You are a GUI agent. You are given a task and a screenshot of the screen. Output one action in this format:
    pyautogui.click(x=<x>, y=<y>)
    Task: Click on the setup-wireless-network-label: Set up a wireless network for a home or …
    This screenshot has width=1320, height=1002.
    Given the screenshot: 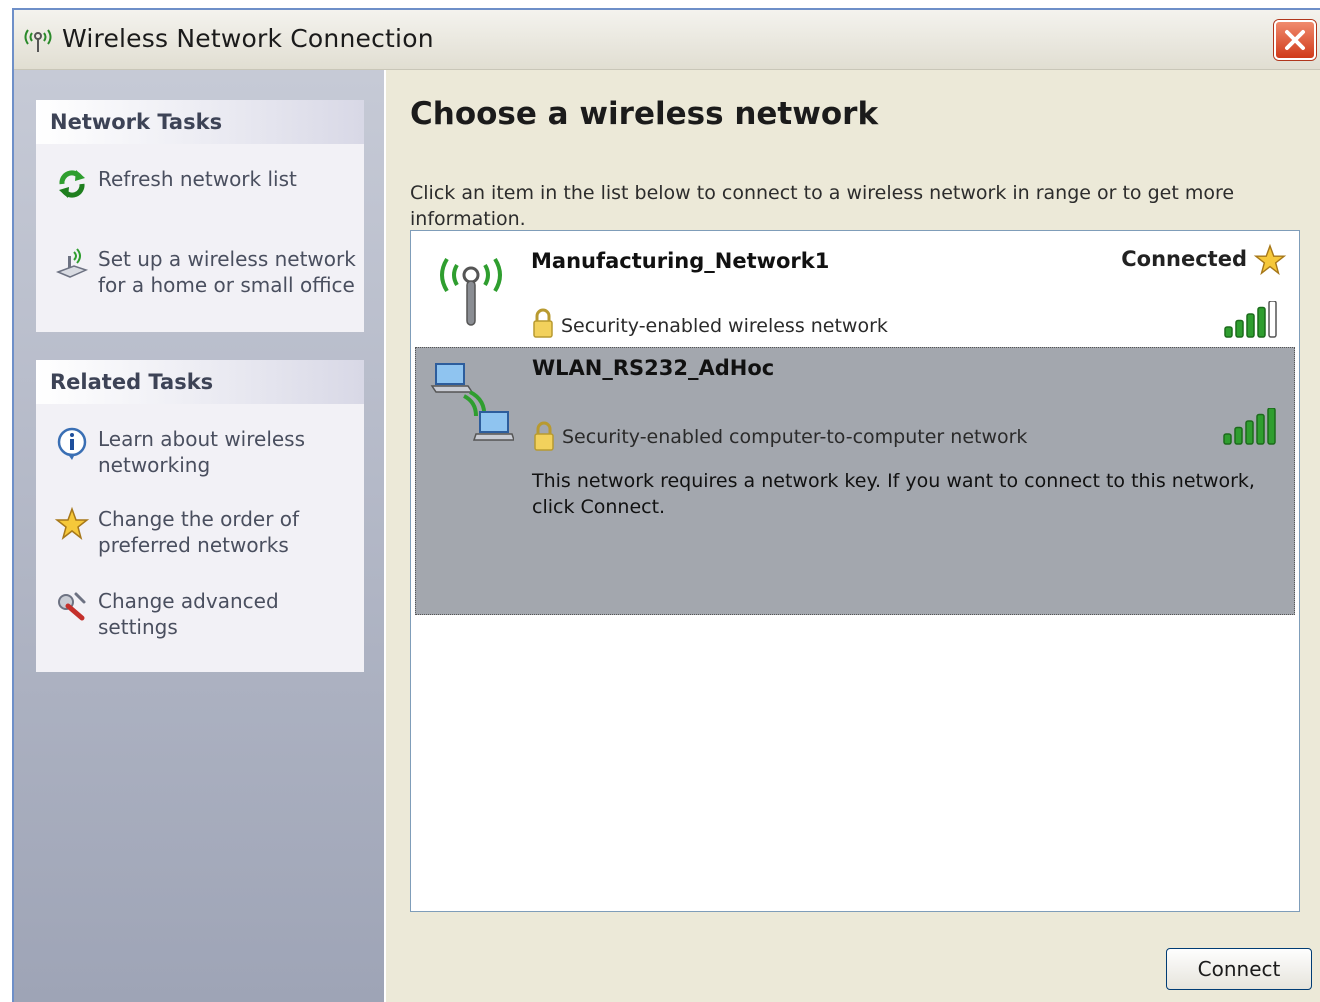 What is the action you would take?
    pyautogui.click(x=227, y=272)
    